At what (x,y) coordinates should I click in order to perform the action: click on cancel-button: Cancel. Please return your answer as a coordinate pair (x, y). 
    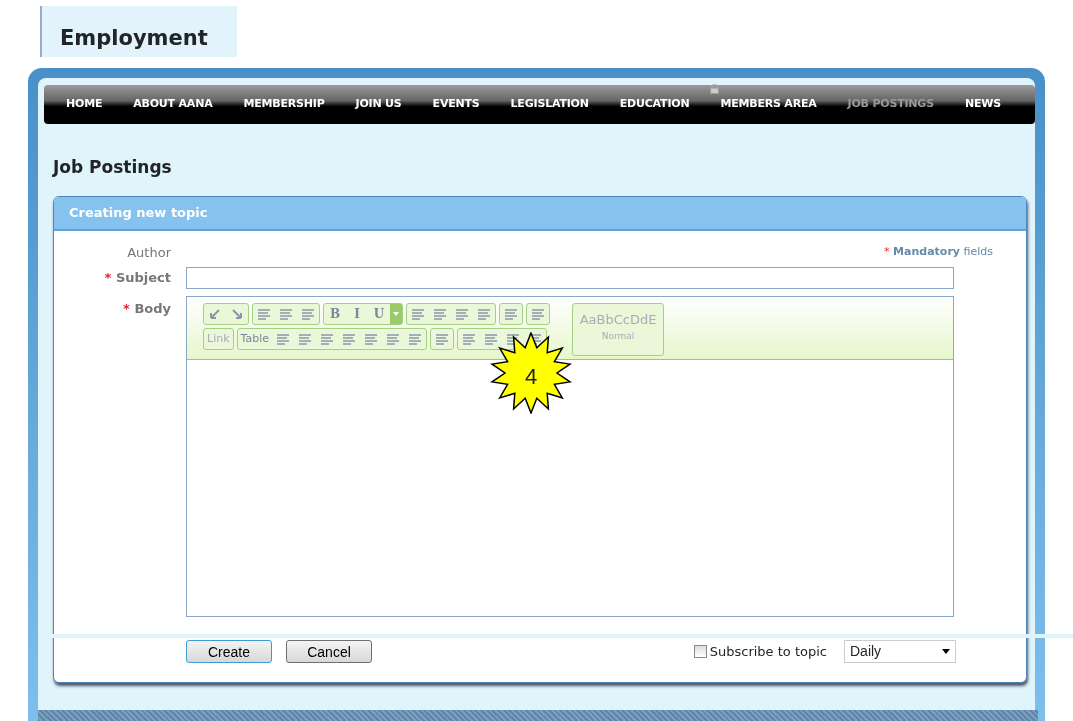
    Looking at the image, I should click on (329, 651).